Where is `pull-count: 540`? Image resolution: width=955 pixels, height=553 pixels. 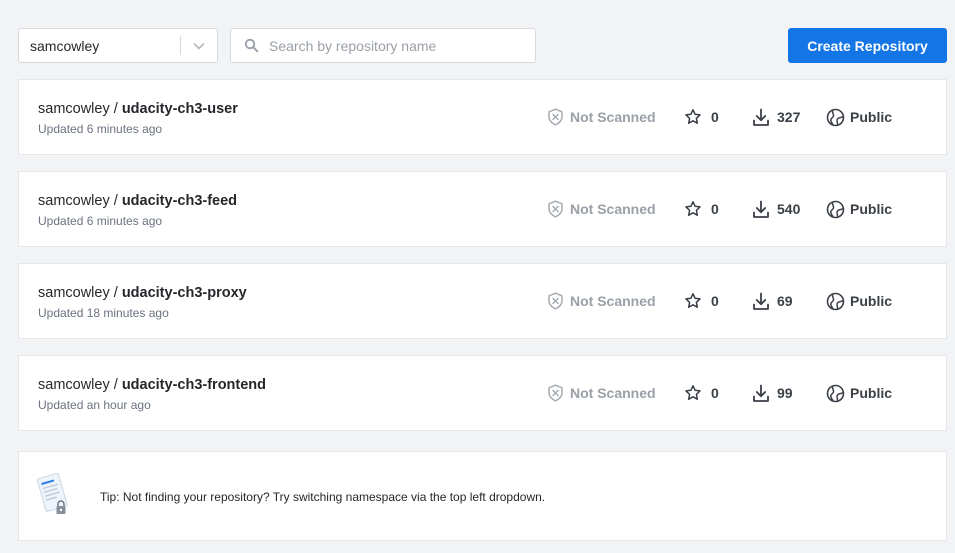 pull-count: 540 is located at coordinates (776, 209).